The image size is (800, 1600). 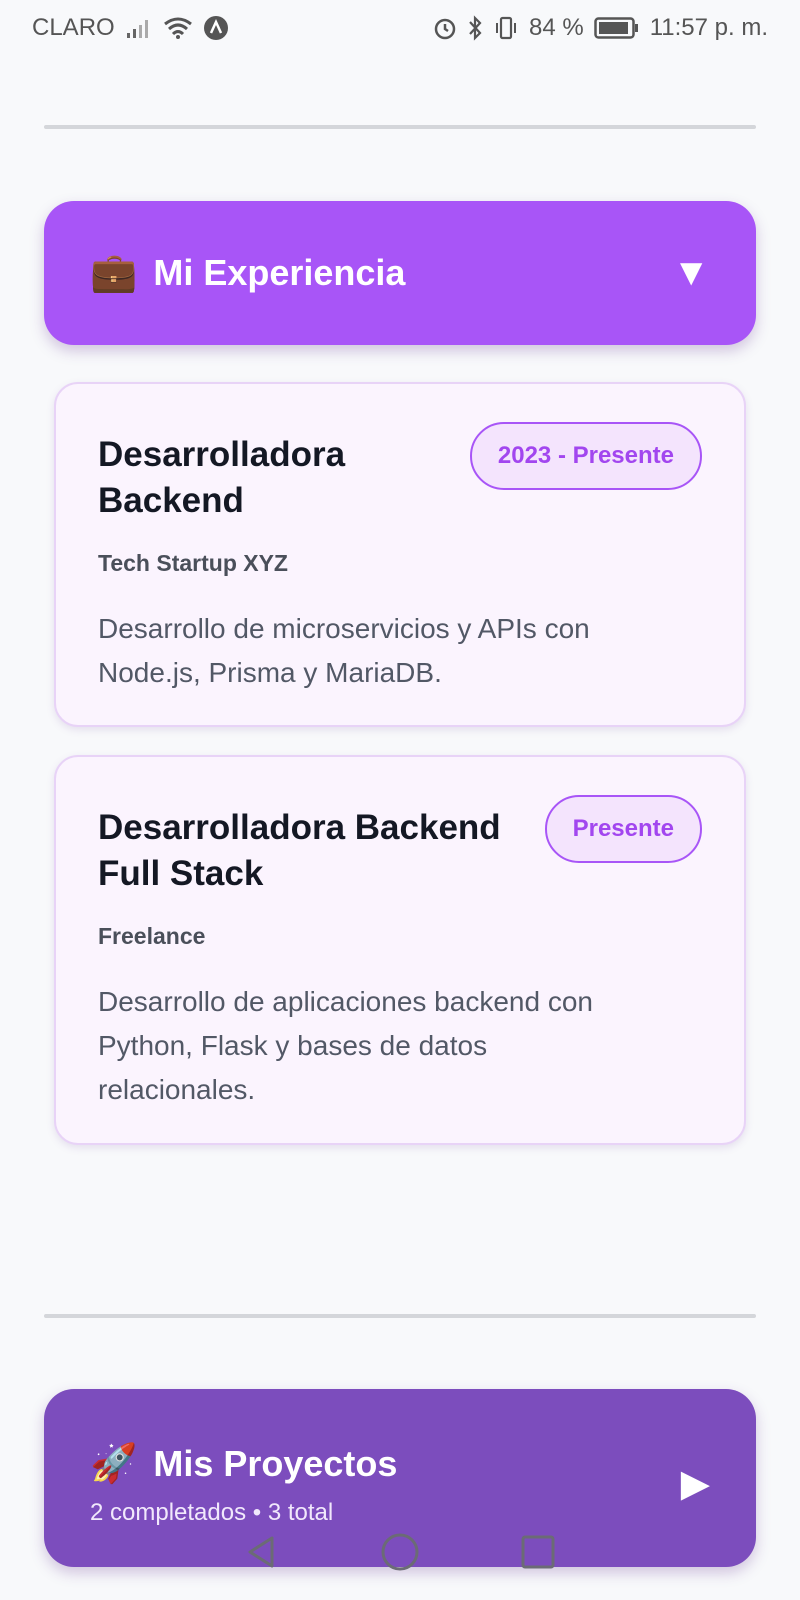 I want to click on chevron-down-icon: ▼, so click(x=691, y=273).